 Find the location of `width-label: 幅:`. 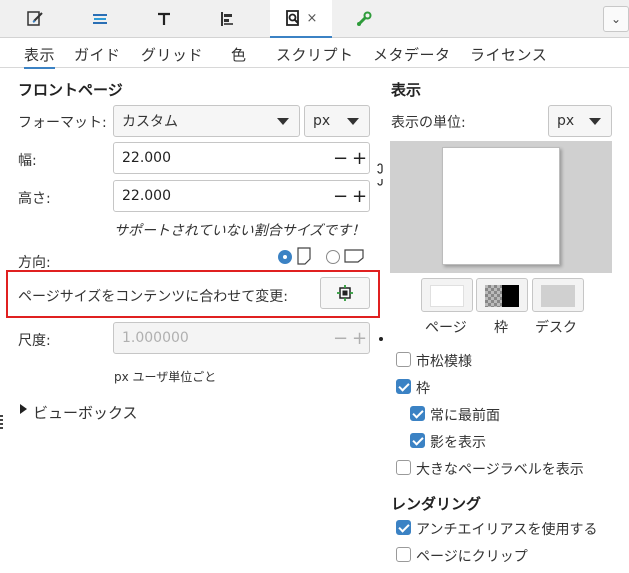

width-label: 幅: is located at coordinates (27, 161).